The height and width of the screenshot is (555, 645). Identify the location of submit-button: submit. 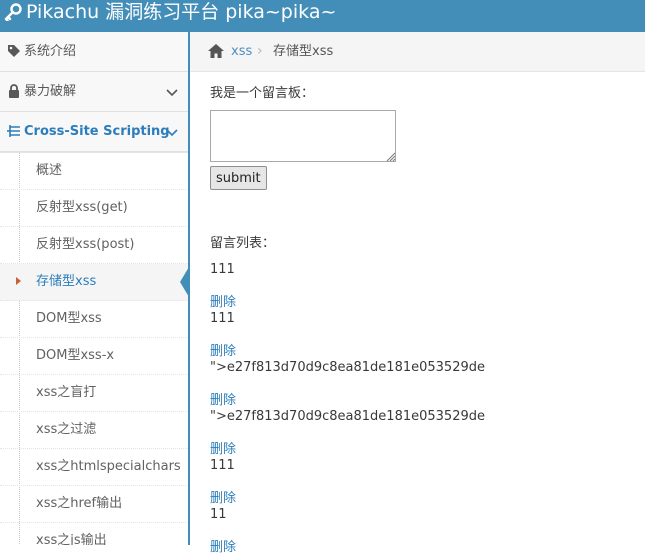
(238, 178).